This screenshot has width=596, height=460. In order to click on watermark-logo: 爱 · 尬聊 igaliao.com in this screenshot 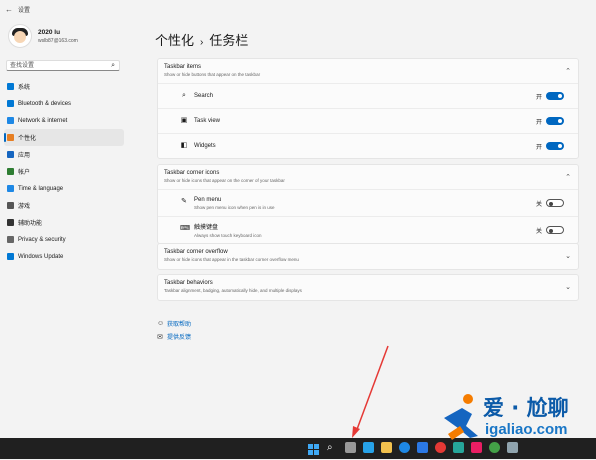, I will do `click(518, 418)`.